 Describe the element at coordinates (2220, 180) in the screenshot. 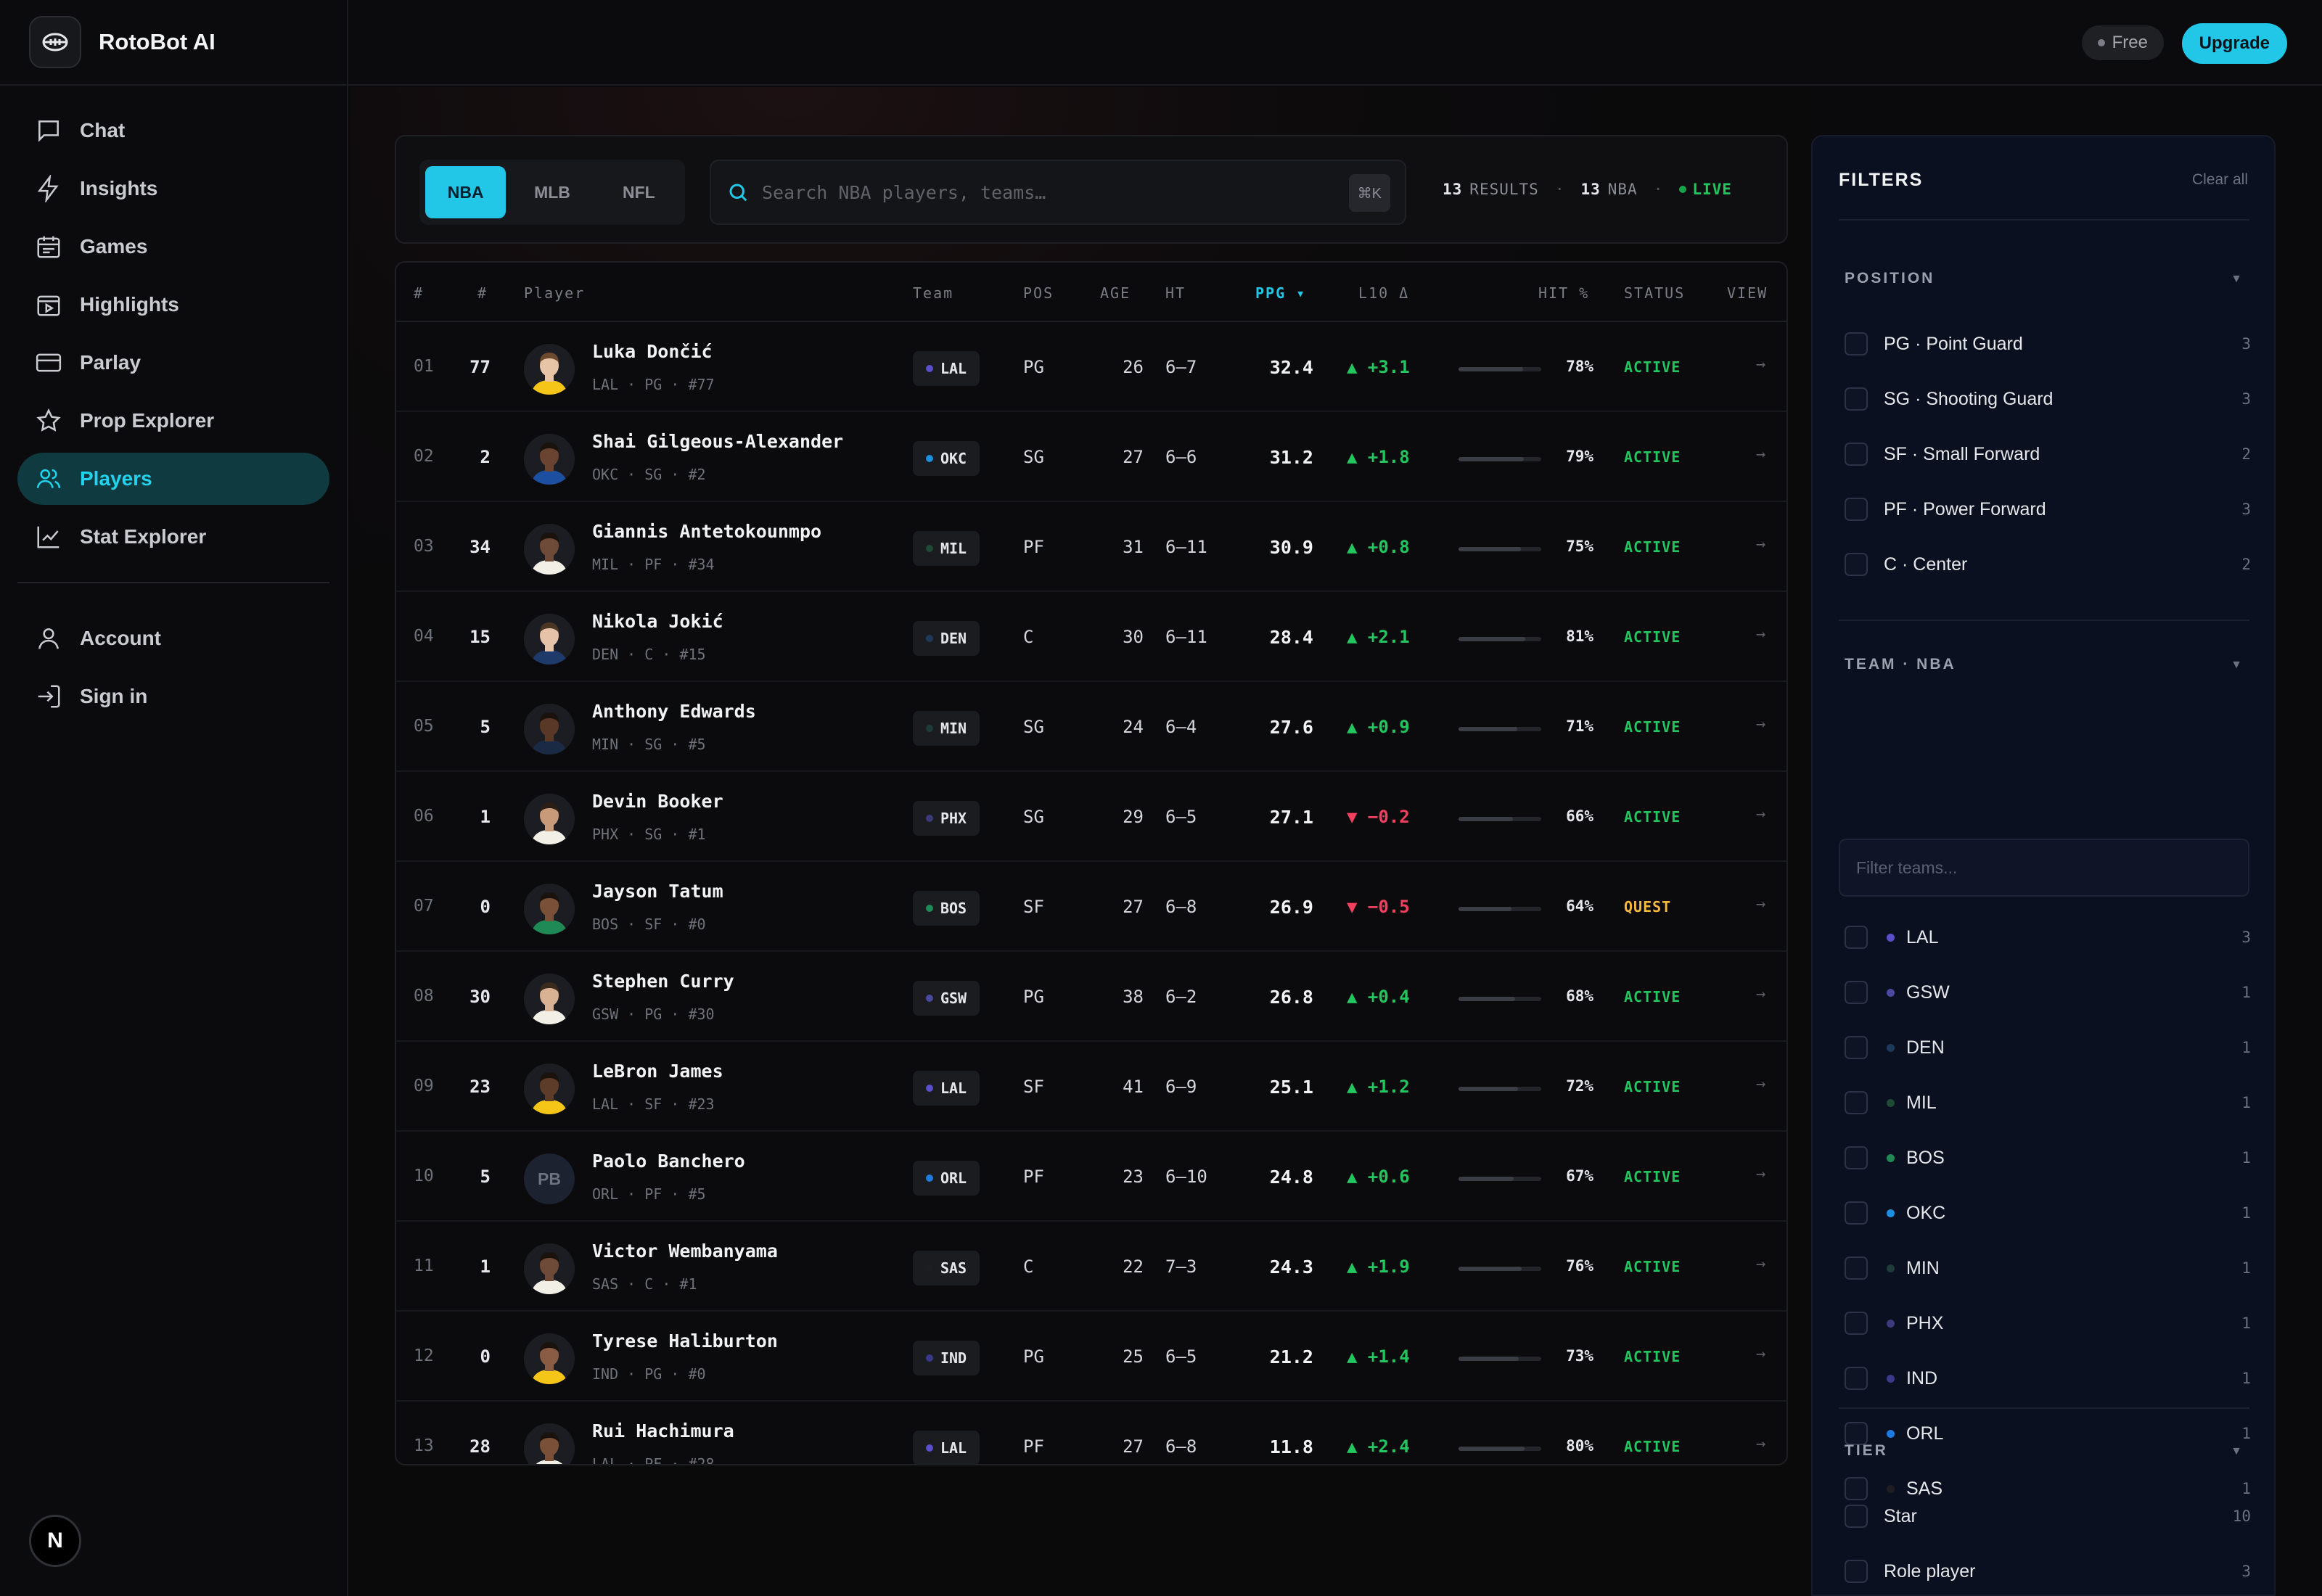

I see `clear-all-button: Clear all` at that location.